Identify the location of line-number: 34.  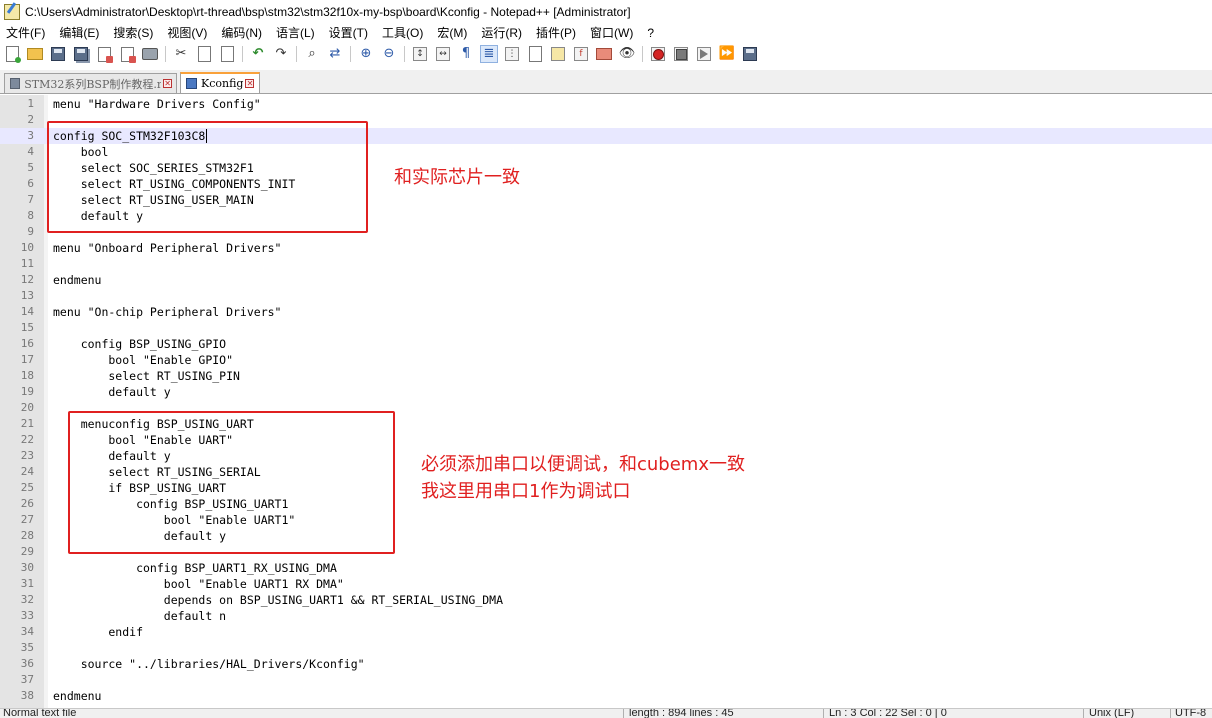
(27, 631).